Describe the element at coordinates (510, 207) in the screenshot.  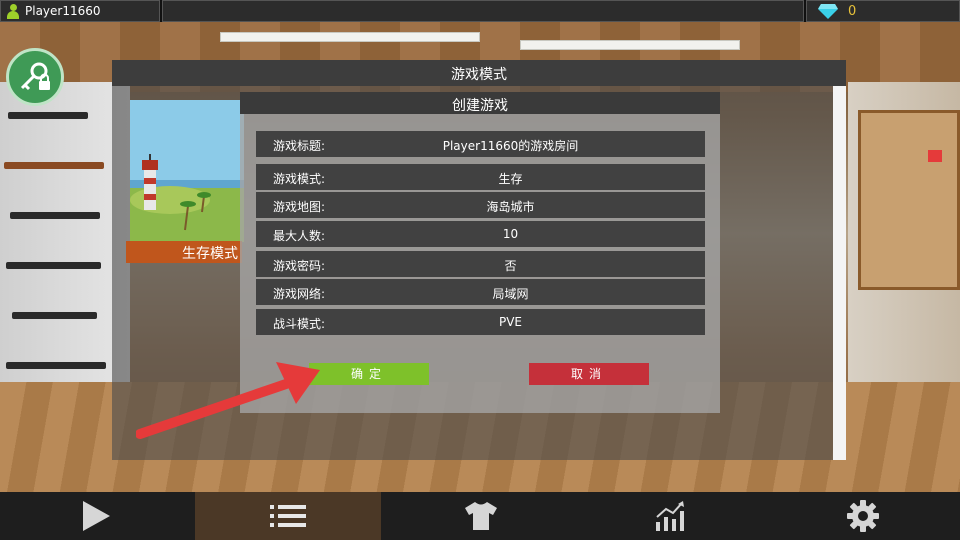
I see `field-value: 海岛城市` at that location.